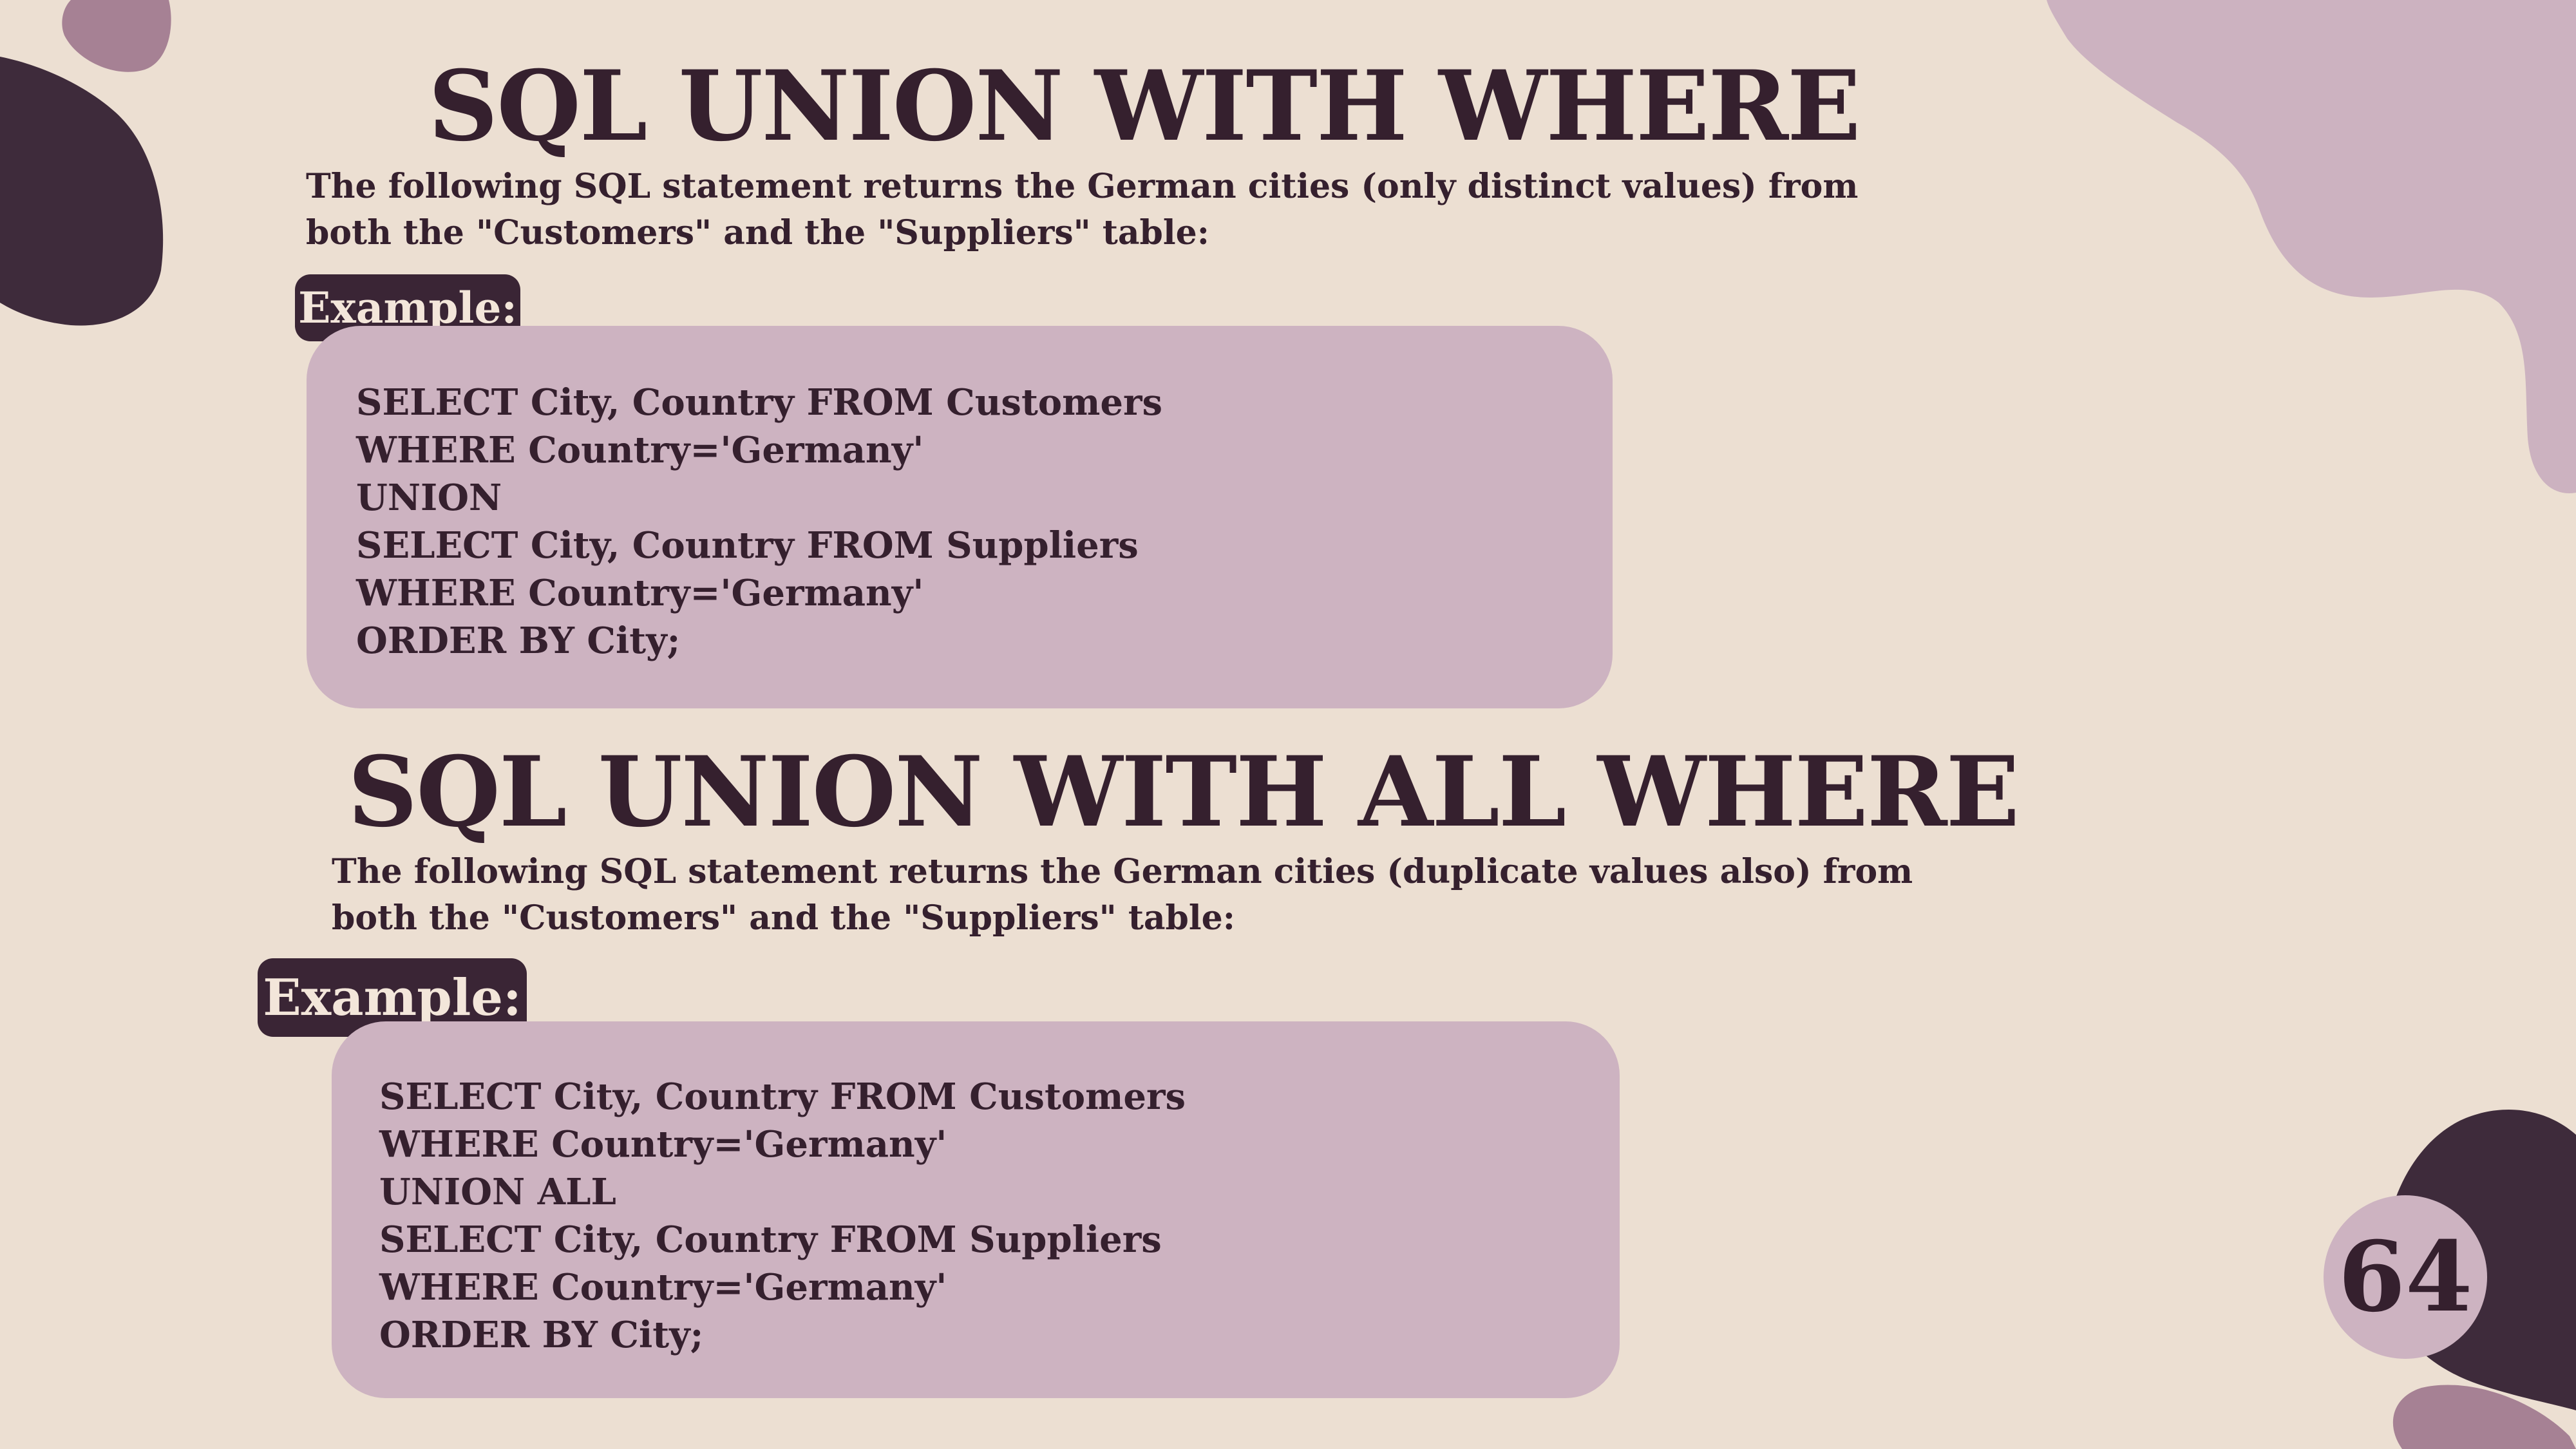 The image size is (2576, 1449). Describe the element at coordinates (429, 498) in the screenshot. I see `code-line: UNION` at that location.